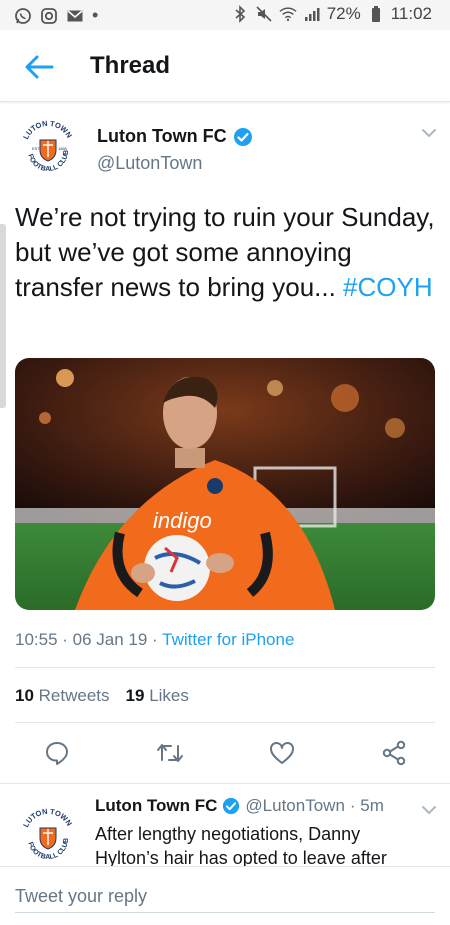 This screenshot has width=450, height=925. I want to click on scroll-indicator, so click(3, 316).